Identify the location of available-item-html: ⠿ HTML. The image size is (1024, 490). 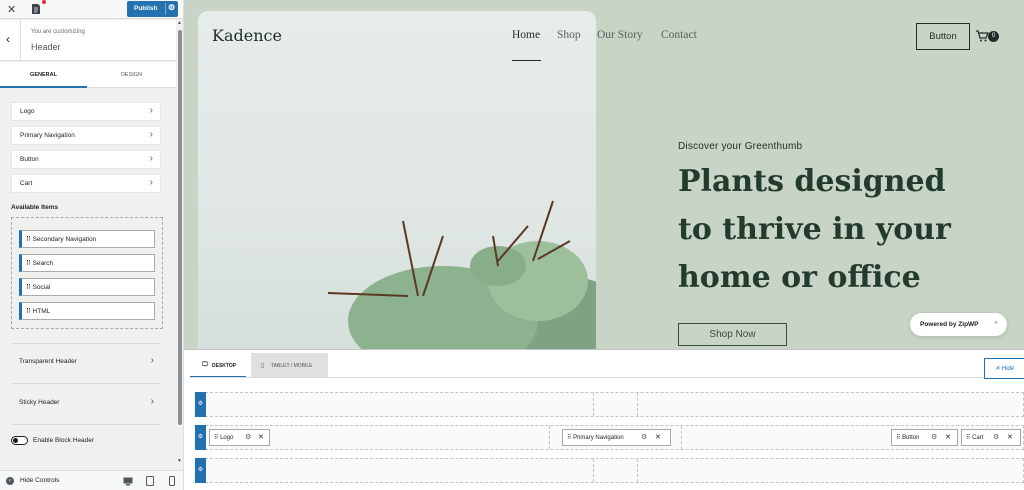
(87, 311).